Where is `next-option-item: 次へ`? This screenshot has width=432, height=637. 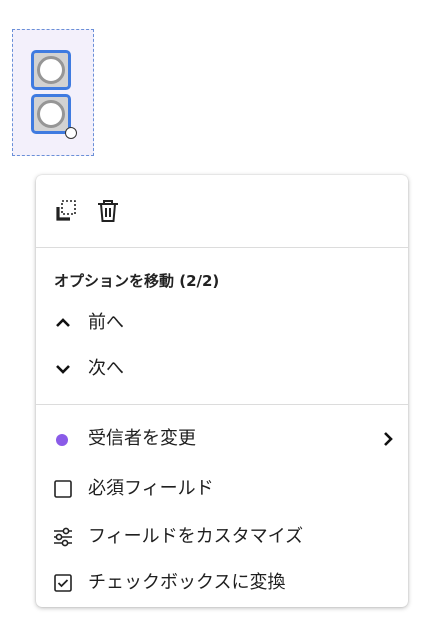 next-option-item: 次へ is located at coordinates (222, 369).